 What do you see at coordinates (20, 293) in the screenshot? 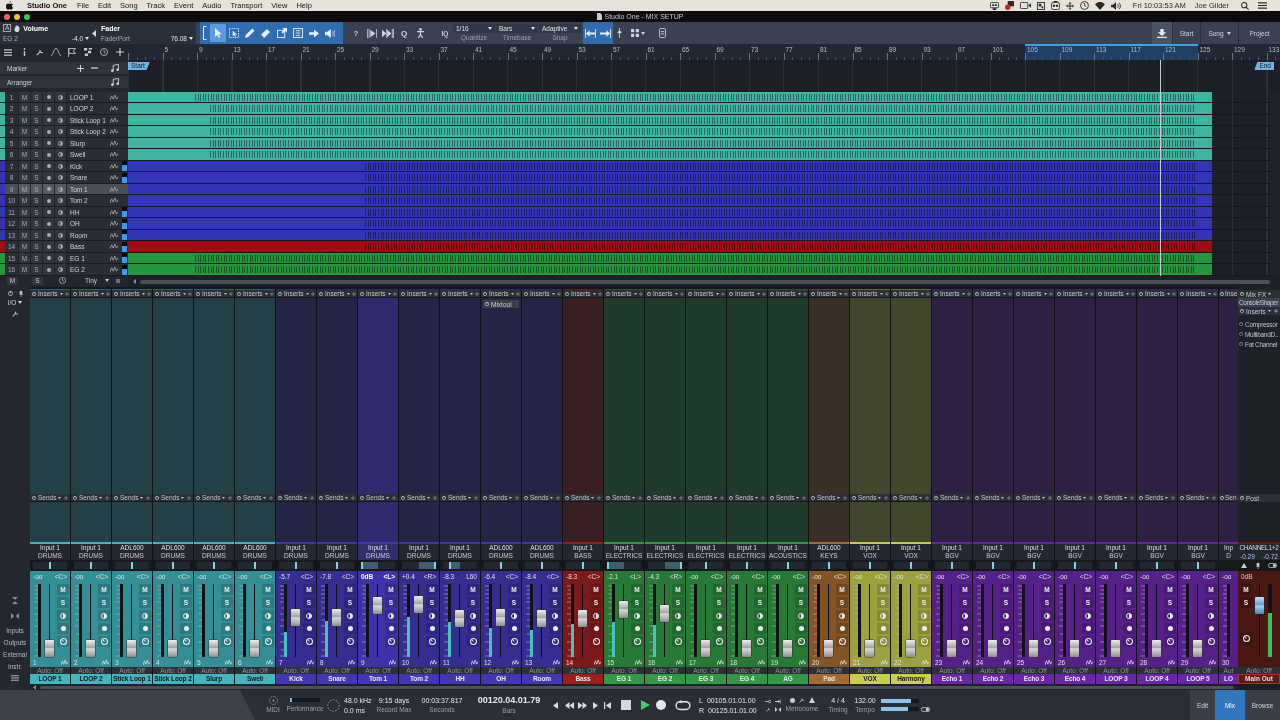
I see `pin-icon` at bounding box center [20, 293].